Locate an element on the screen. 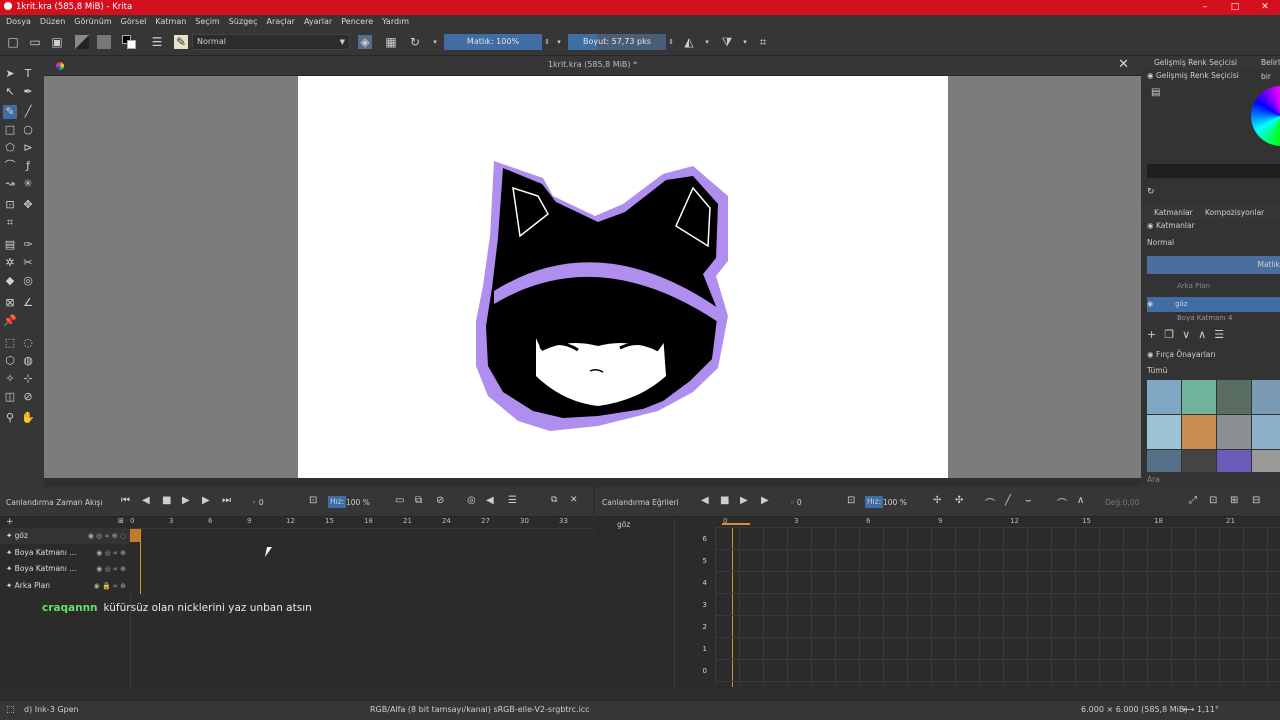 The image size is (1280, 720). prev-frame-icon: ◀ is located at coordinates (146, 500).